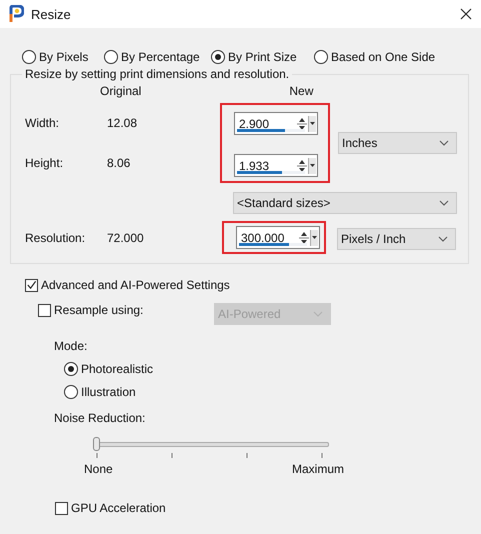 This screenshot has width=481, height=534. Describe the element at coordinates (318, 469) in the screenshot. I see `slider-label: Maximum` at that location.